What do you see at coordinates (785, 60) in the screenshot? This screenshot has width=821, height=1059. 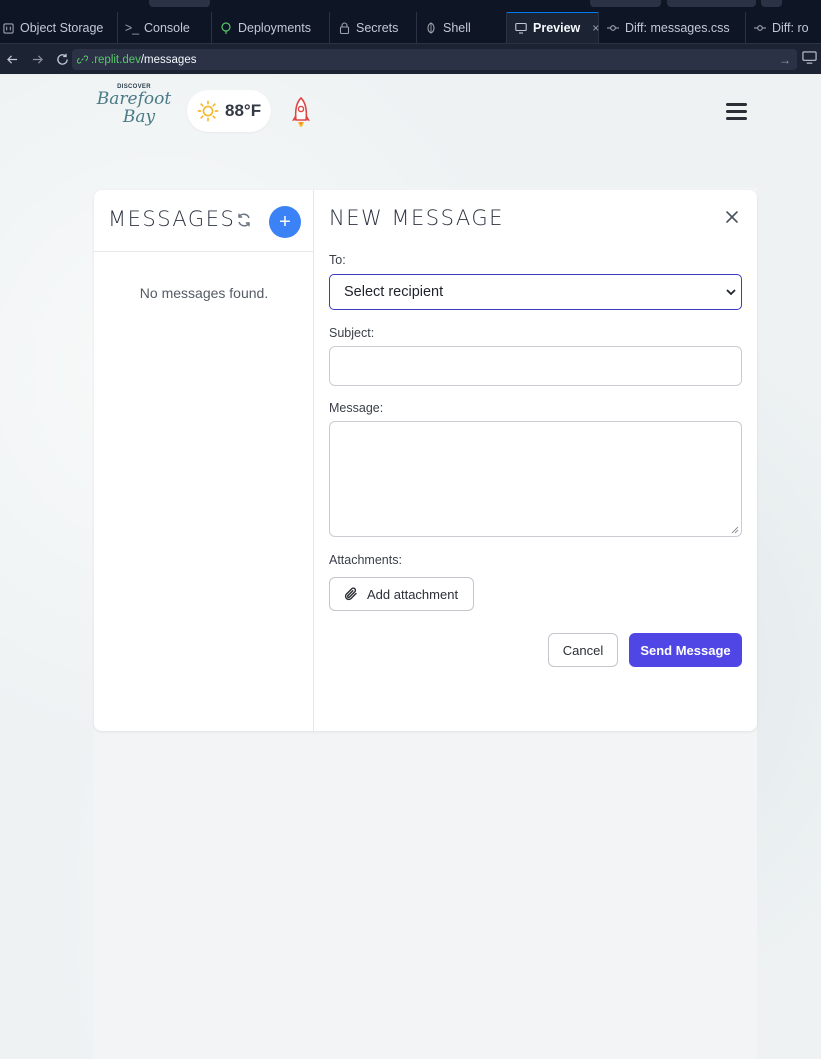 I see `open-url-icon: →` at bounding box center [785, 60].